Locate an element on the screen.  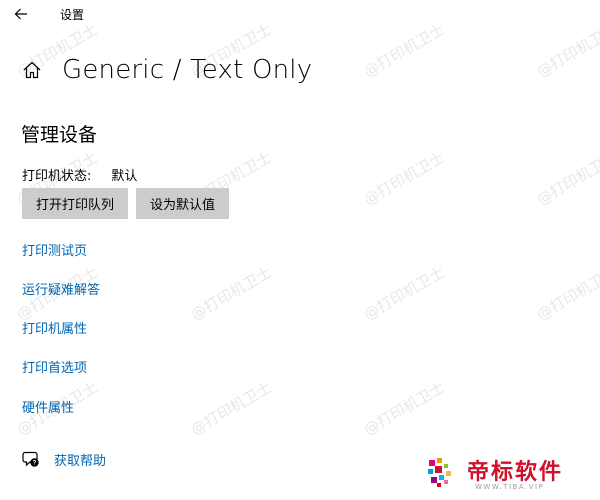
window-title: 设置 is located at coordinates (72, 15).